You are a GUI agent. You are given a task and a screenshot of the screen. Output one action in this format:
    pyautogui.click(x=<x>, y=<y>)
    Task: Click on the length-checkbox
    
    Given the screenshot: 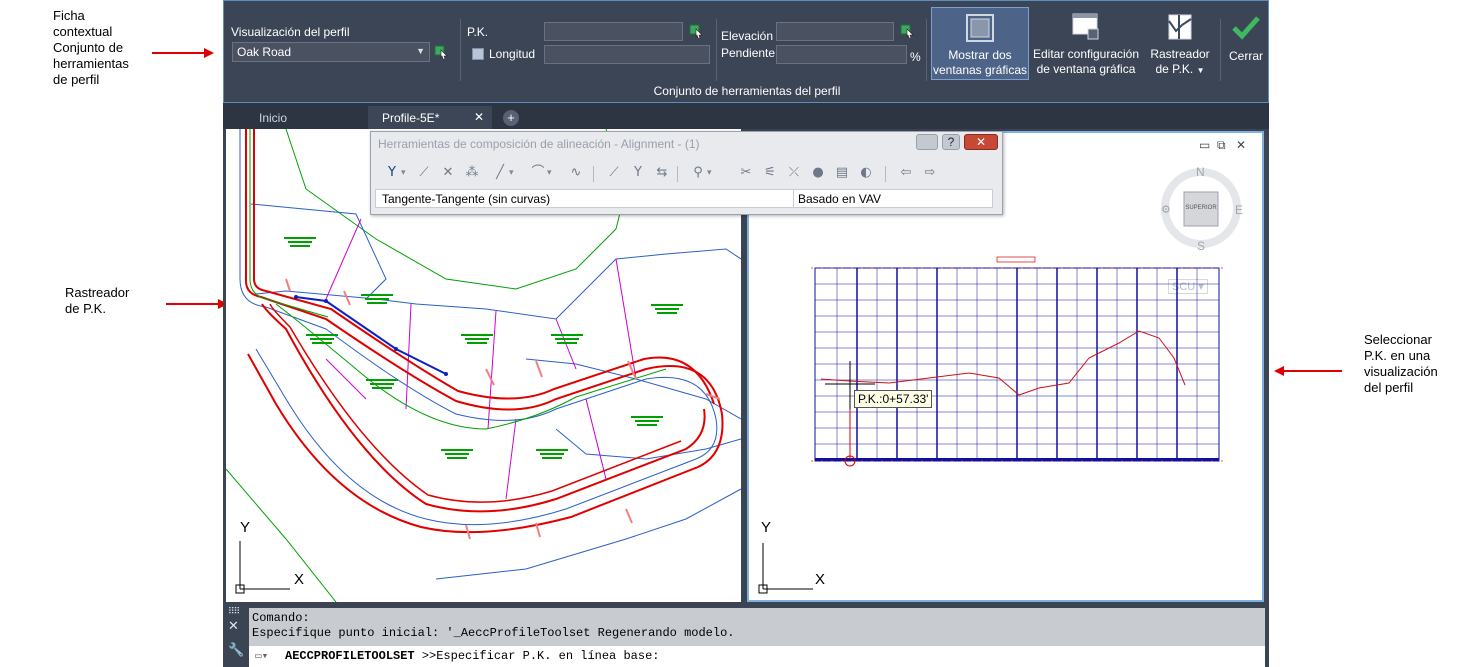 What is the action you would take?
    pyautogui.click(x=478, y=54)
    